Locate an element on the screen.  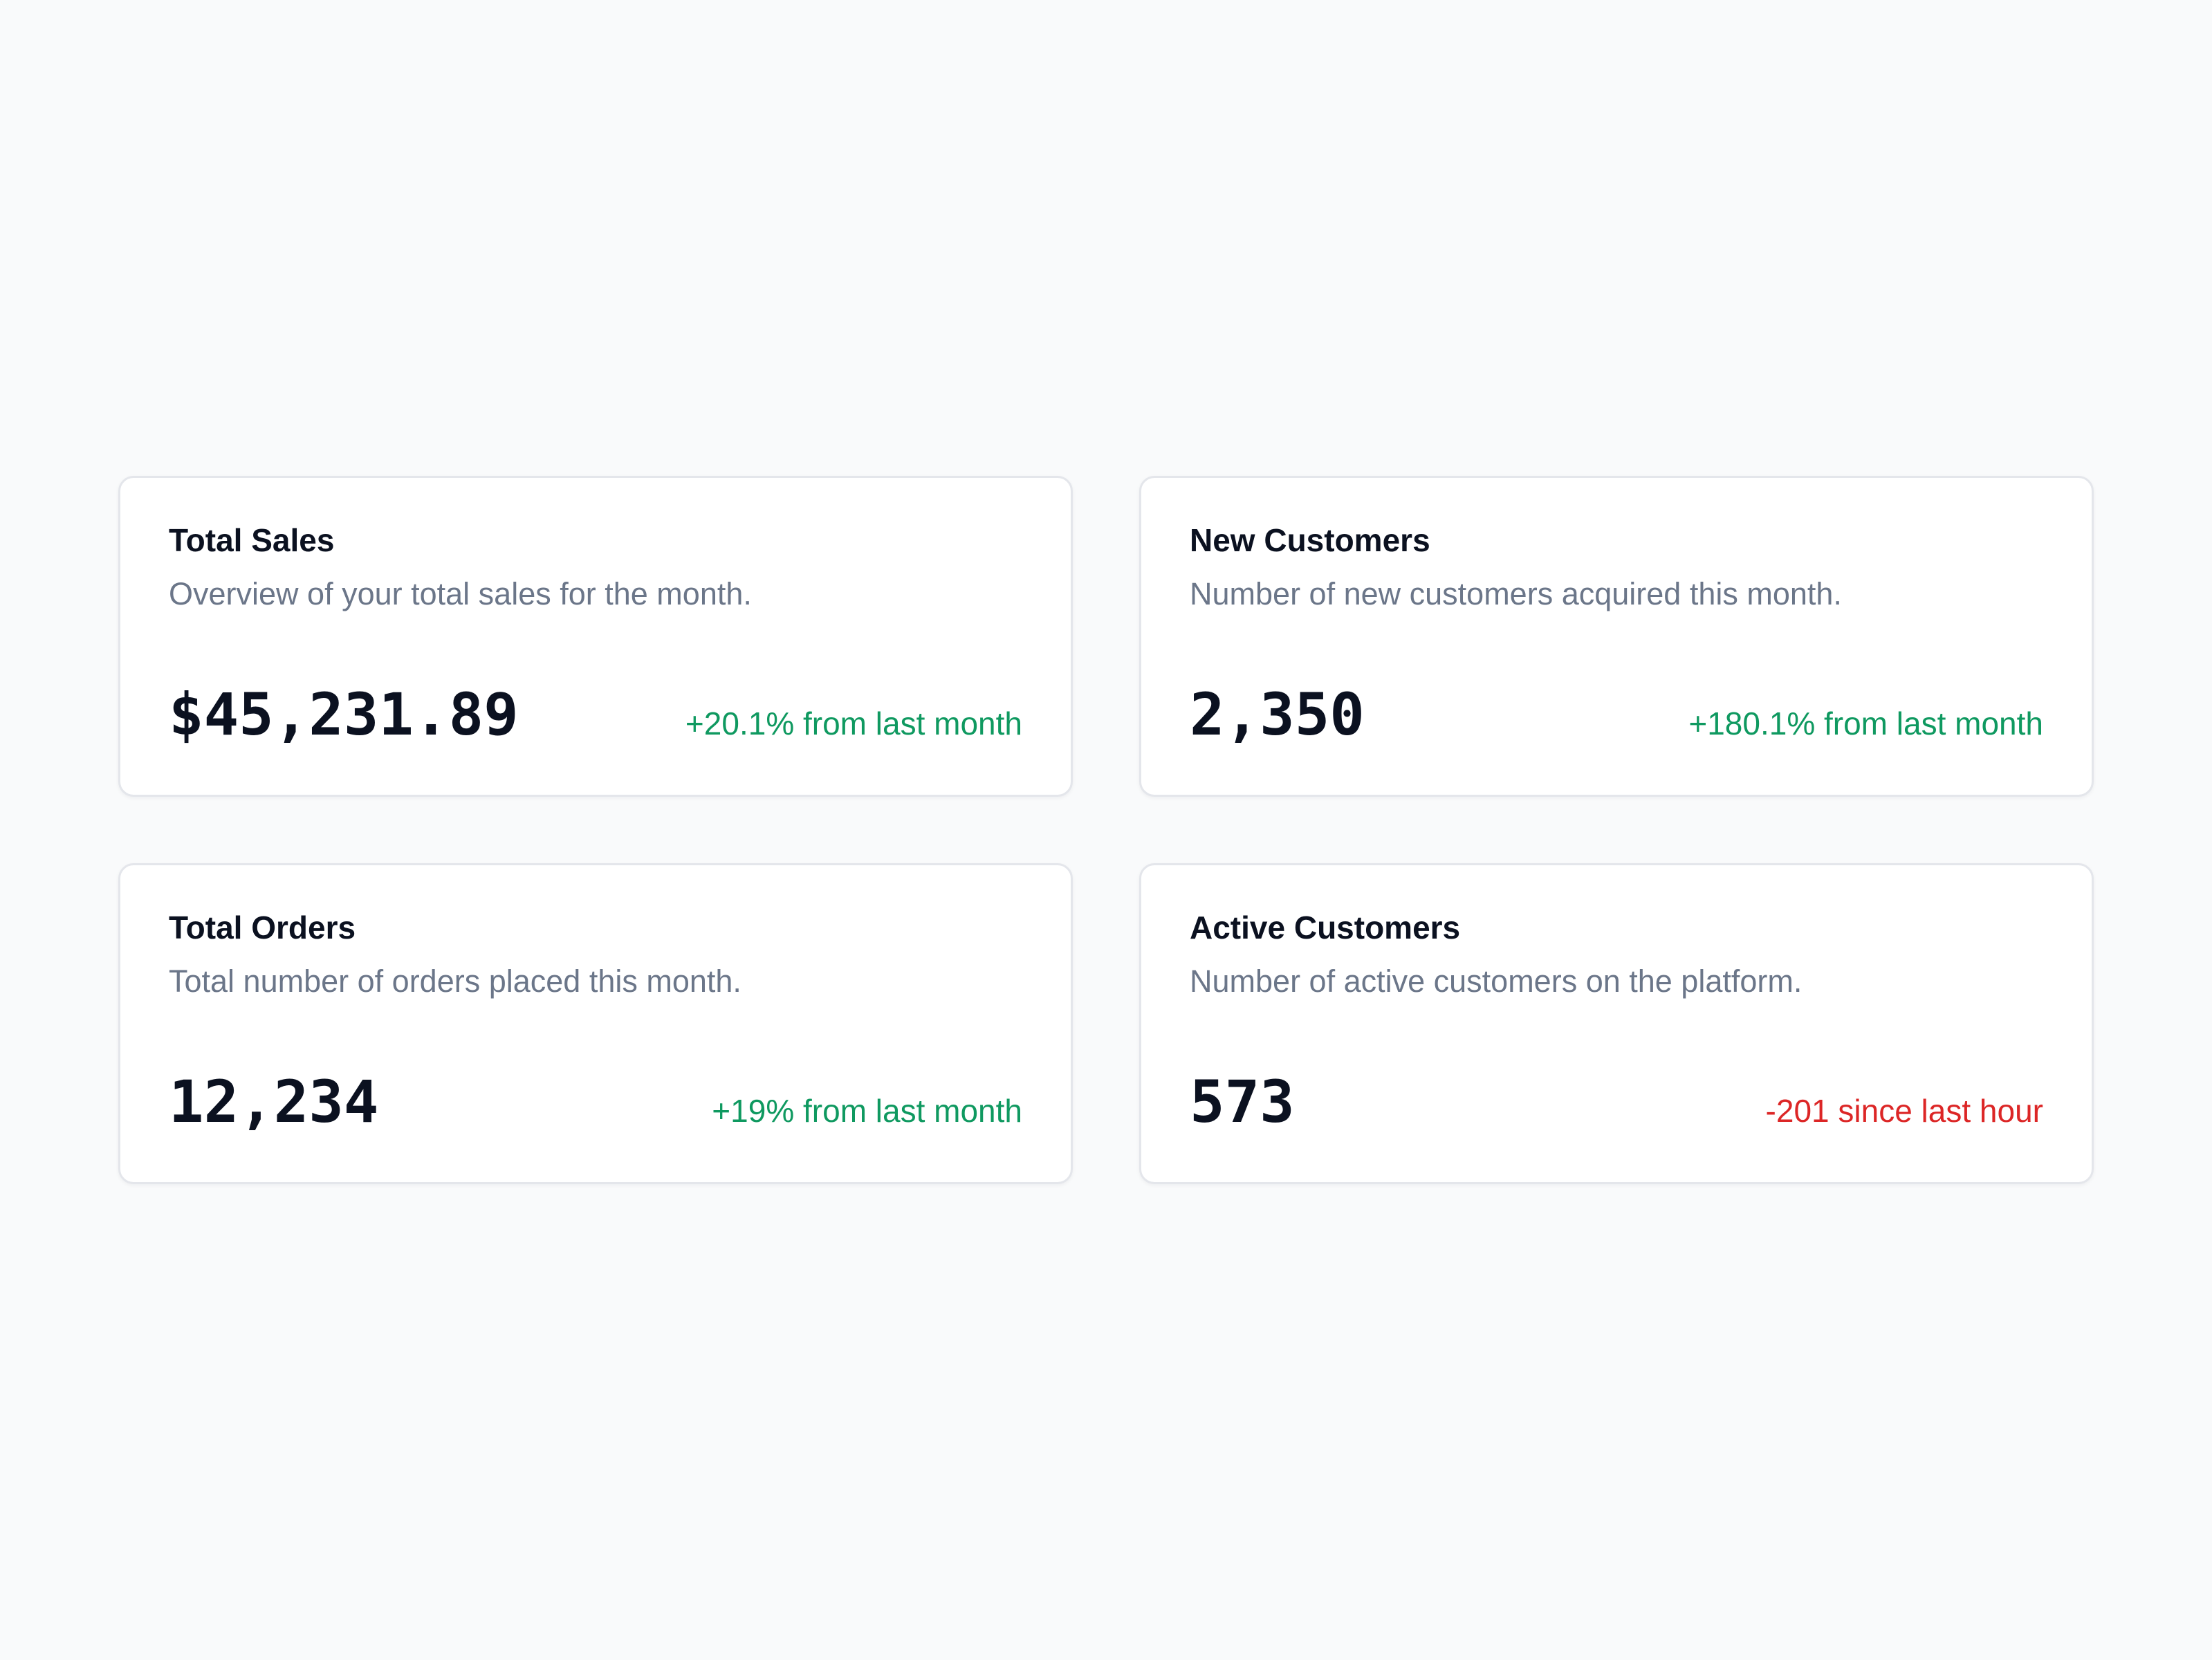
stat-value: 573 is located at coordinates (1242, 1102).